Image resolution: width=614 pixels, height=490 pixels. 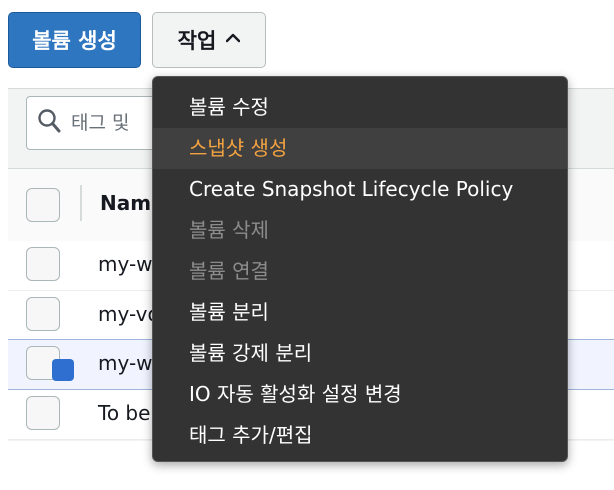 I want to click on menu-item-modify-volume: 볼륨 수정, so click(x=360, y=107).